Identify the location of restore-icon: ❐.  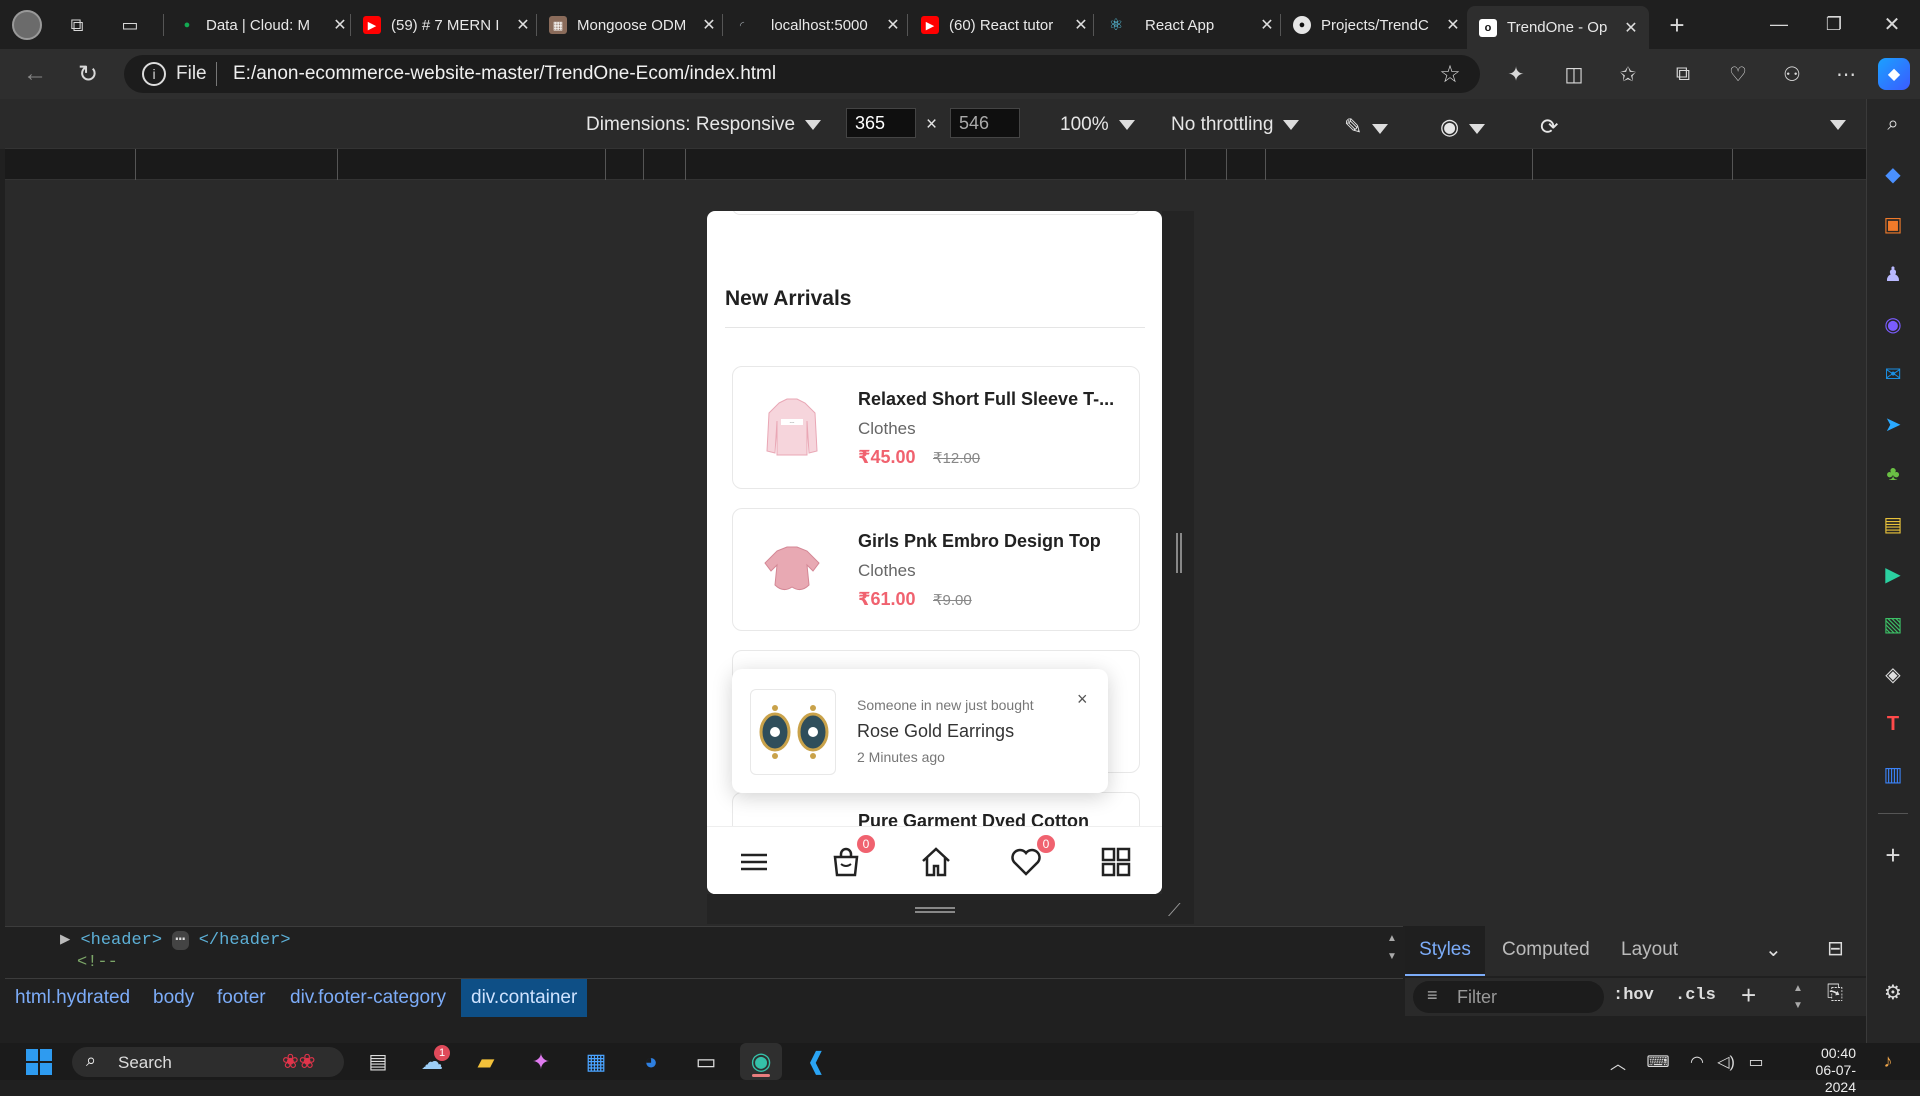
(1834, 24).